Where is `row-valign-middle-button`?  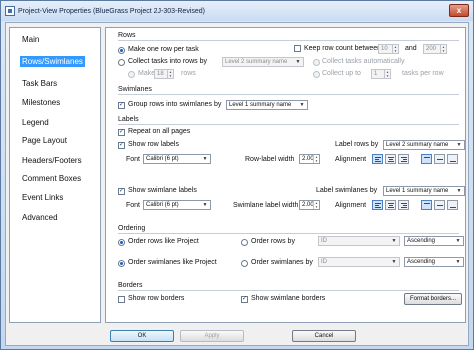
row-valign-middle-button is located at coordinates (439, 159).